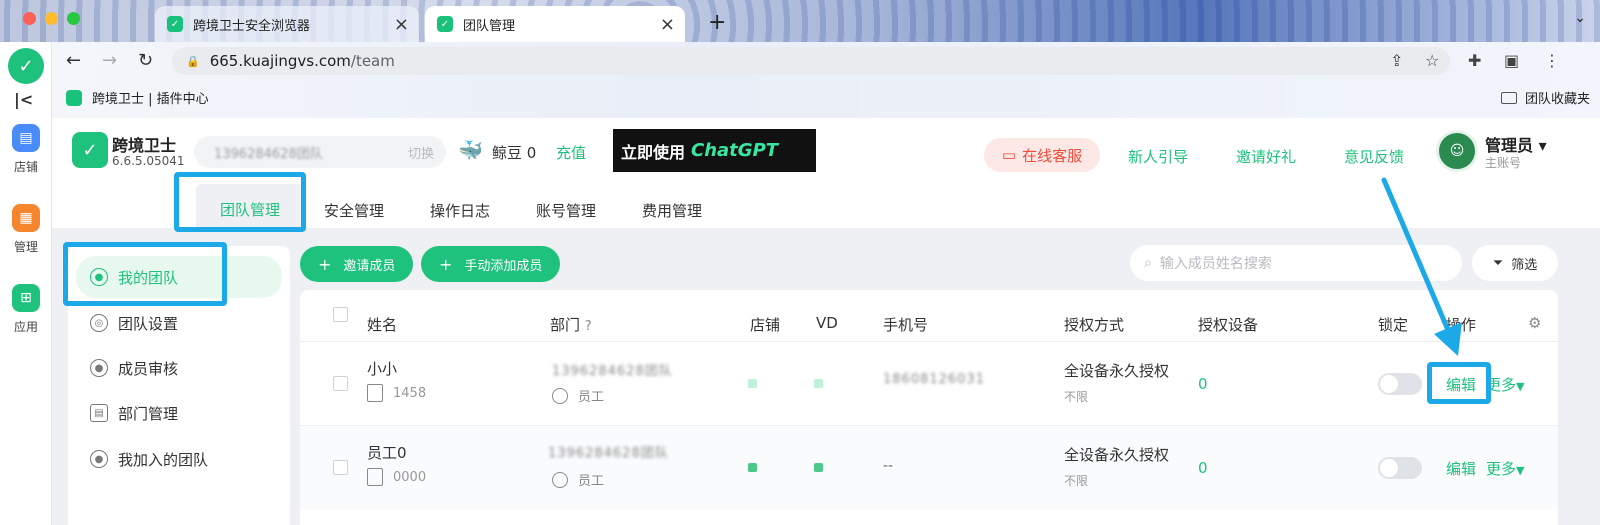  Describe the element at coordinates (1552, 60) in the screenshot. I see `menu-icon: ⋮` at that location.